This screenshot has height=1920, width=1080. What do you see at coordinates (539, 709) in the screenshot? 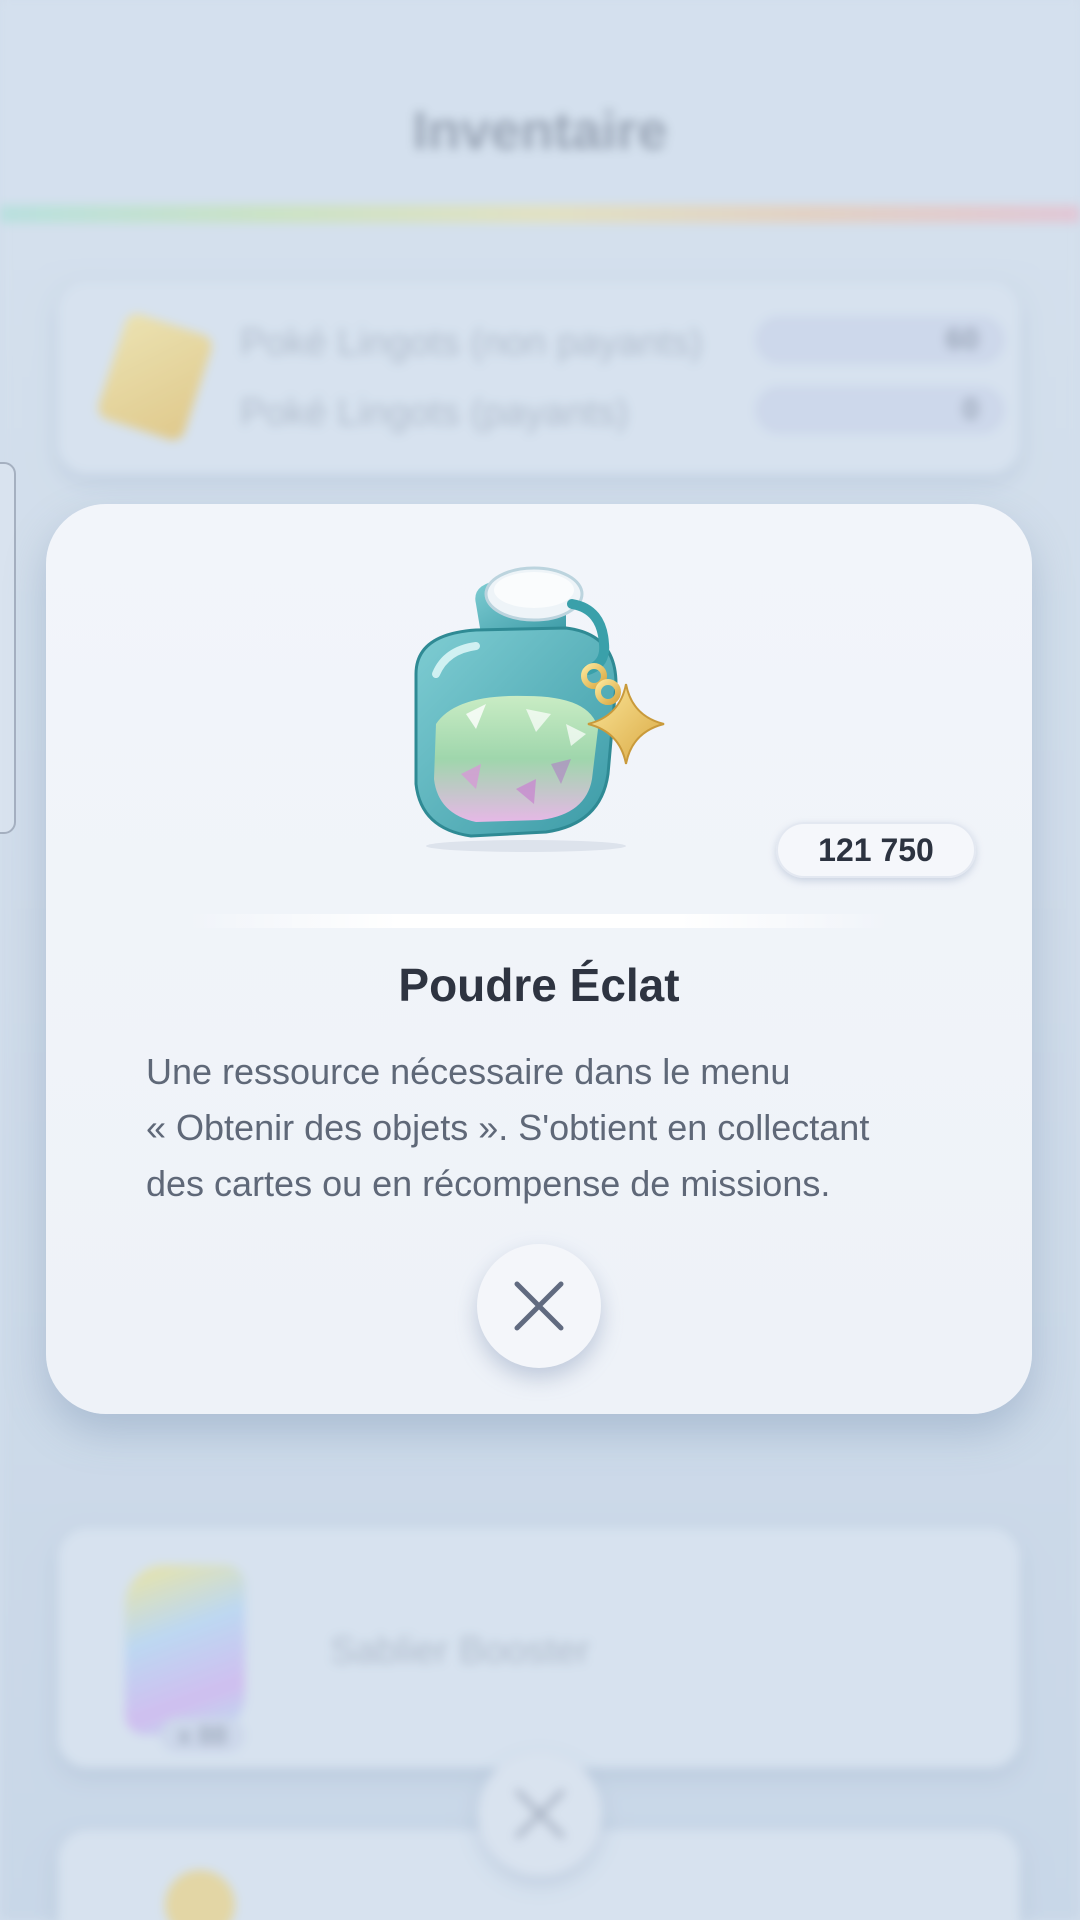
I see `dust-bottle-icon` at bounding box center [539, 709].